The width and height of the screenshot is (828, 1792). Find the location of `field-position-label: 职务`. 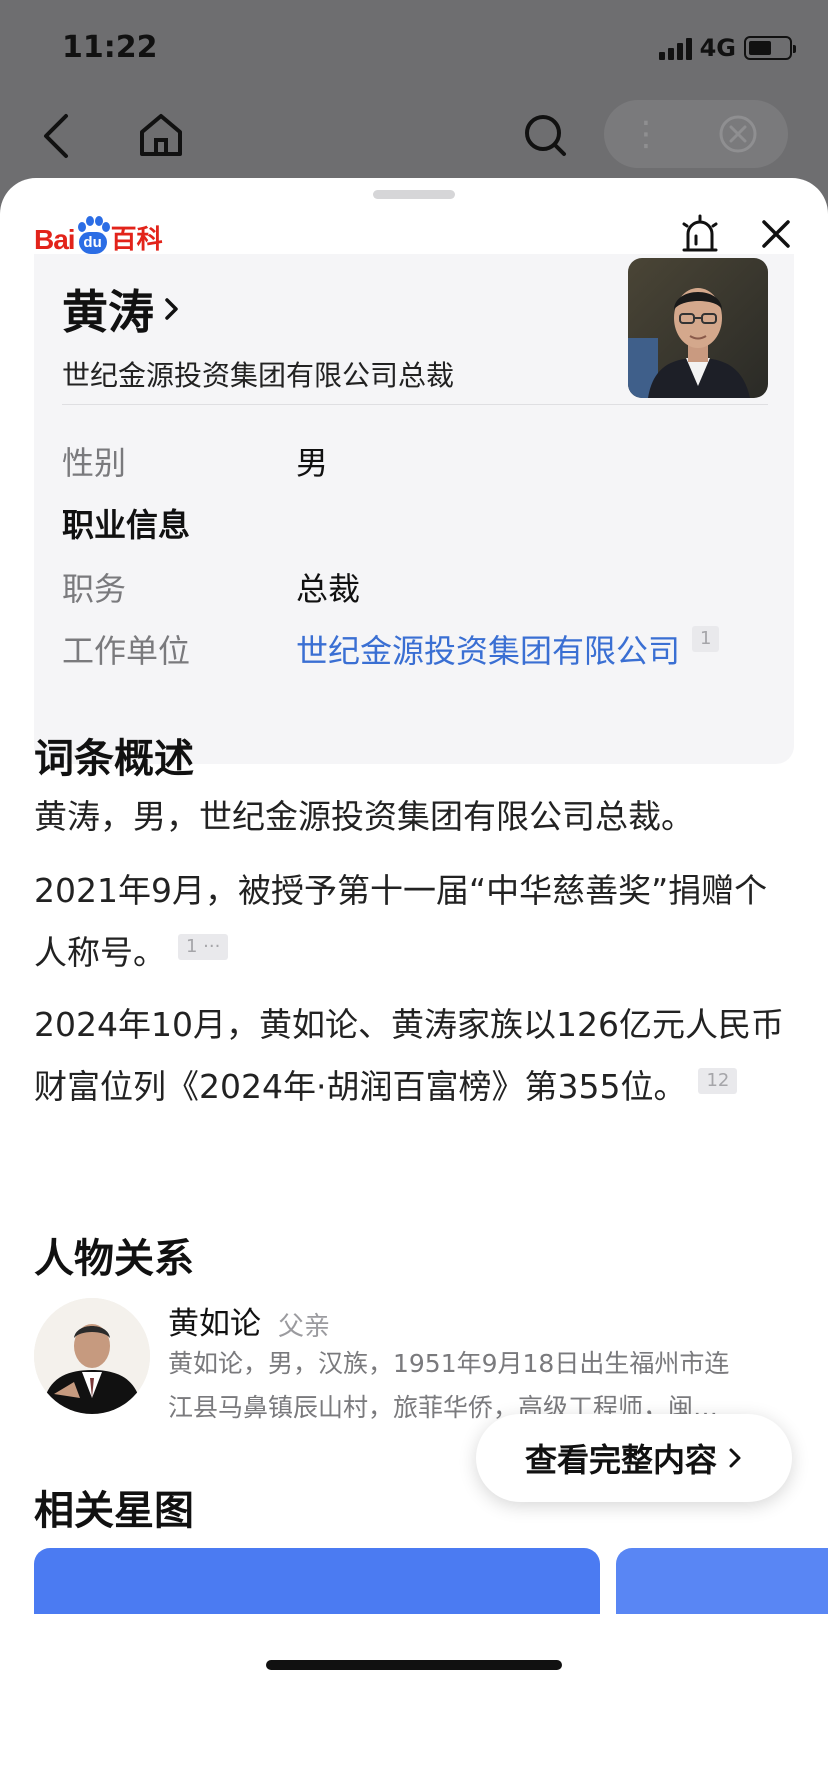

field-position-label: 职务 is located at coordinates (94, 589).